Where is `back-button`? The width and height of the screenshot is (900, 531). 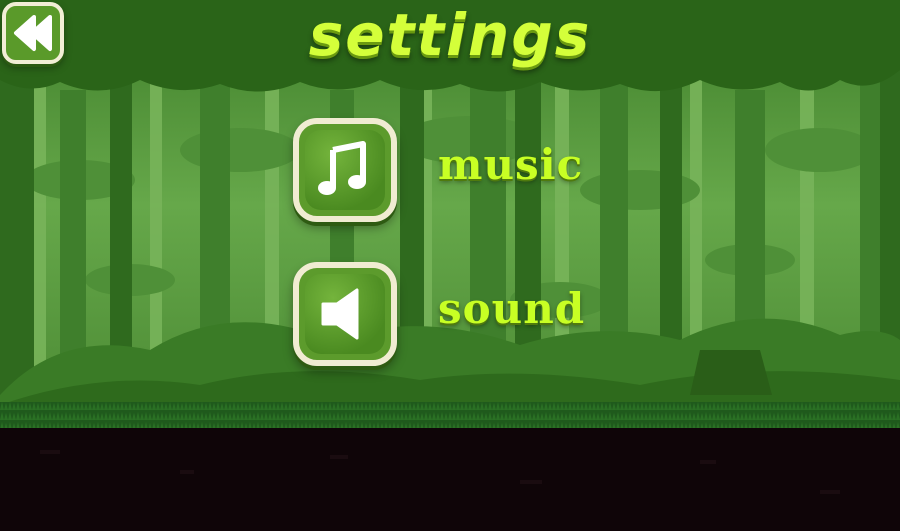
back-button is located at coordinates (33, 33).